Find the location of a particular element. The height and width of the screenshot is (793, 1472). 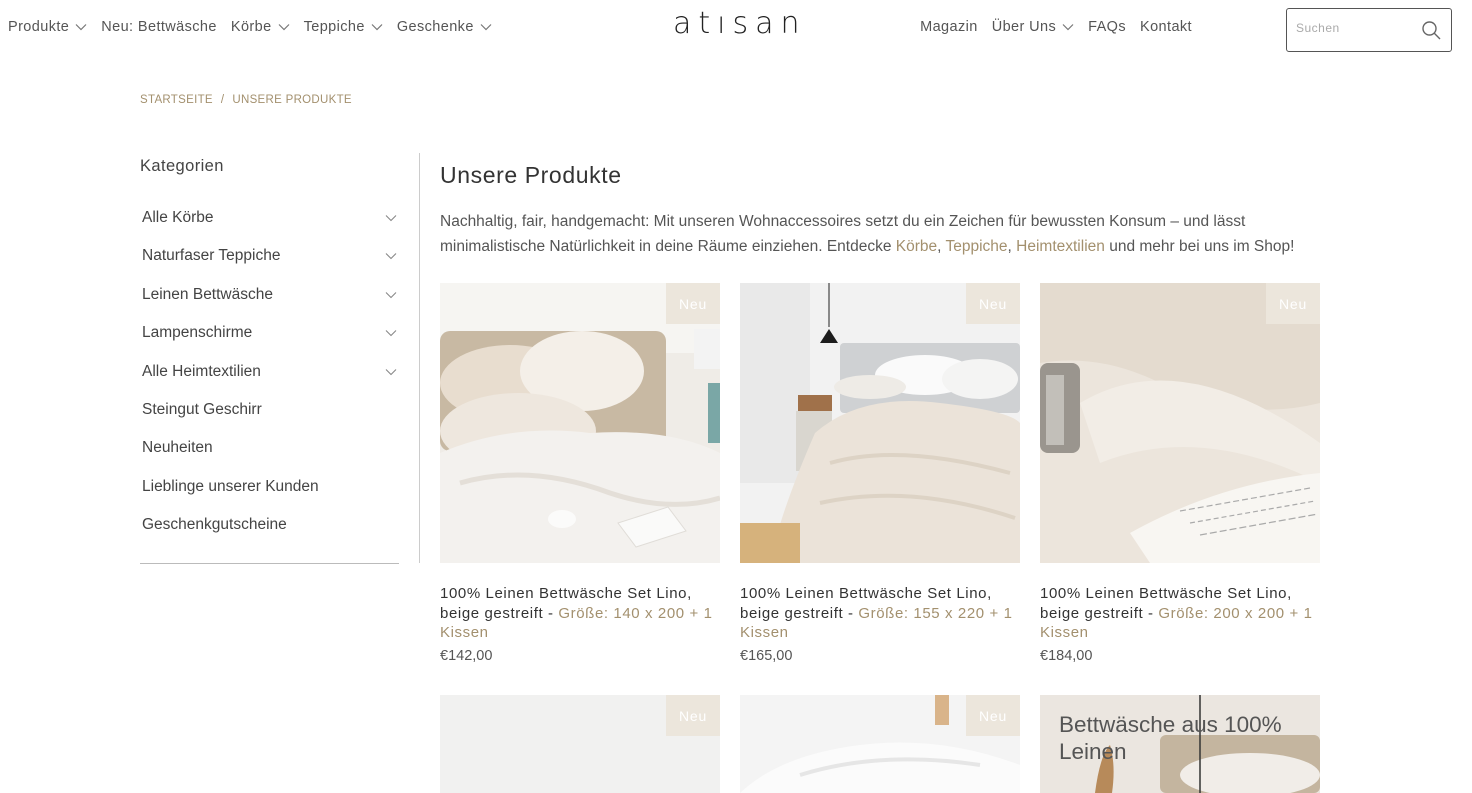

category-steingut-geschirr: Steingut Geschirr is located at coordinates (270, 420).